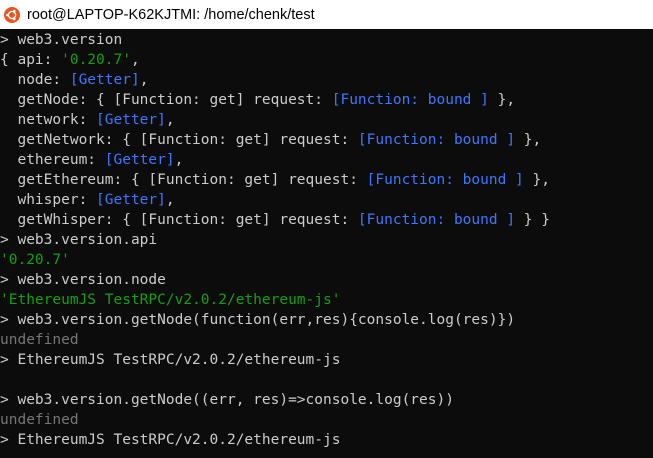 This screenshot has height=458, width=653. I want to click on terminal-line: > web3.version.node, so click(83, 280).